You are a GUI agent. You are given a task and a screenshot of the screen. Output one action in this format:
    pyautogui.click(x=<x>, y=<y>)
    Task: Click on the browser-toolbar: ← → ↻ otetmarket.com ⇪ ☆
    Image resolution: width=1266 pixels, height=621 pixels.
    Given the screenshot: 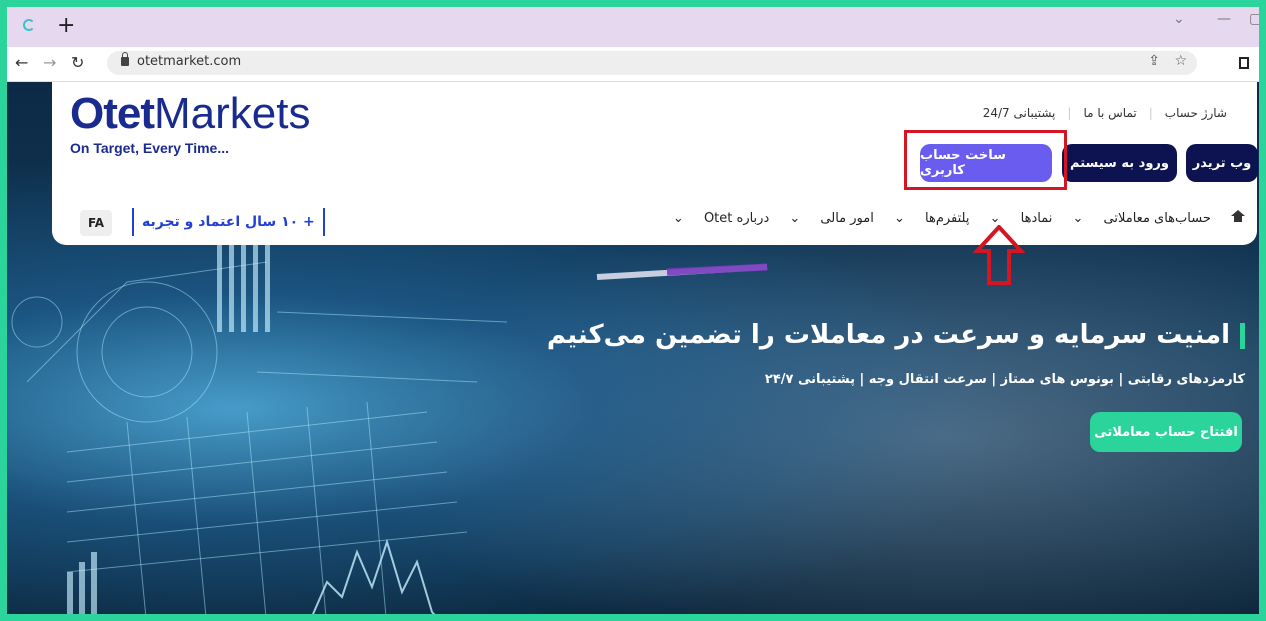 What is the action you would take?
    pyautogui.click(x=633, y=64)
    